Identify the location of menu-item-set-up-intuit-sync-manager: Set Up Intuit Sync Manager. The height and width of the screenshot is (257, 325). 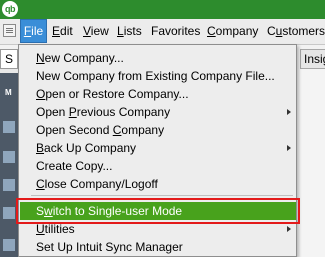
(158, 247).